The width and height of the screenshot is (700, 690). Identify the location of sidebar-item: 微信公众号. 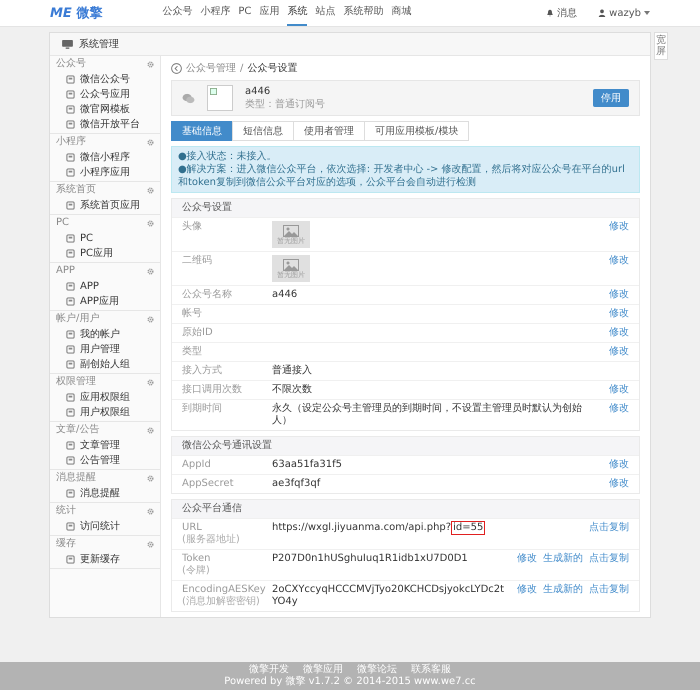
(105, 79).